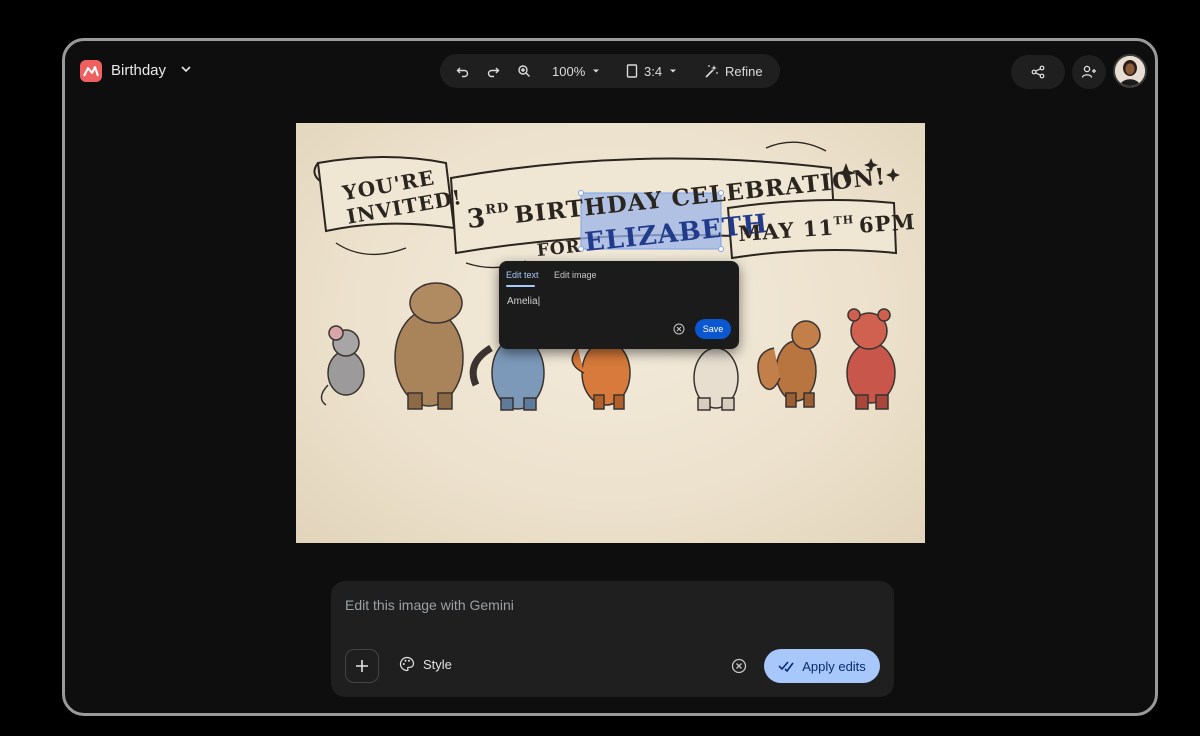 The image size is (1200, 736). Describe the element at coordinates (342, 365) in the screenshot. I see `mouse` at that location.